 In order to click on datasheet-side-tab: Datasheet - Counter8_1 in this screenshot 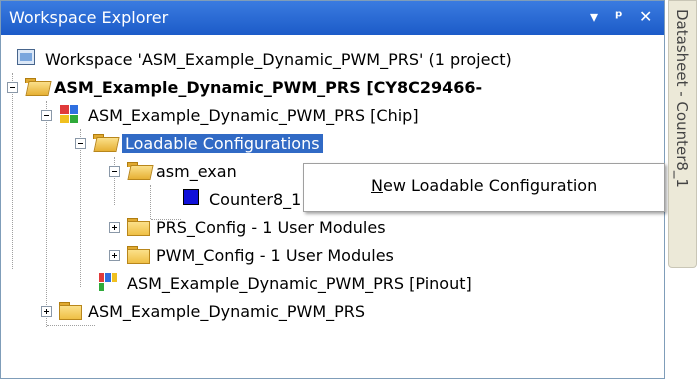, I will do `click(682, 134)`.